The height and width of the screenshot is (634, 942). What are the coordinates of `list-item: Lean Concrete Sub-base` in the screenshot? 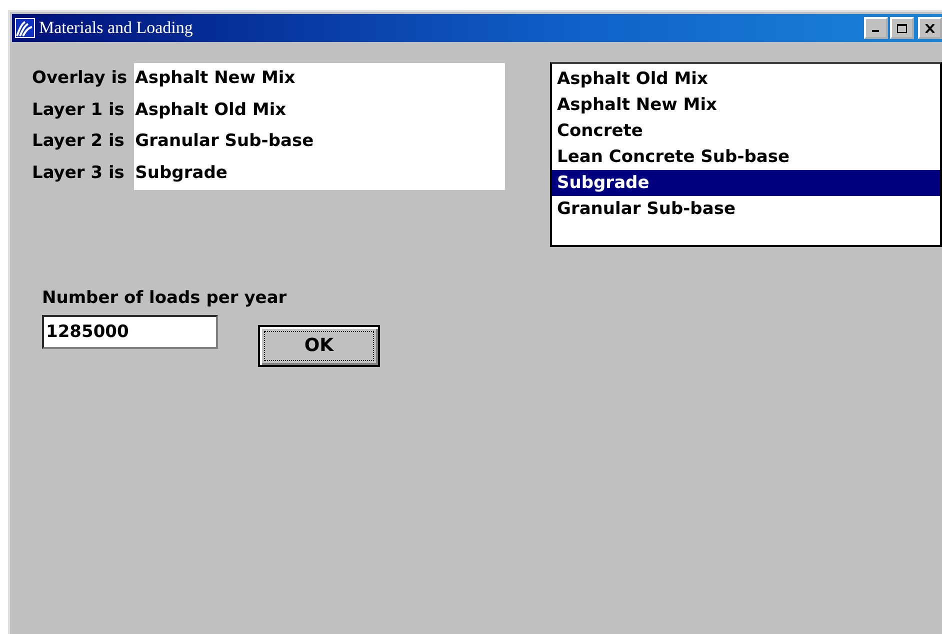 It's located at (746, 157).